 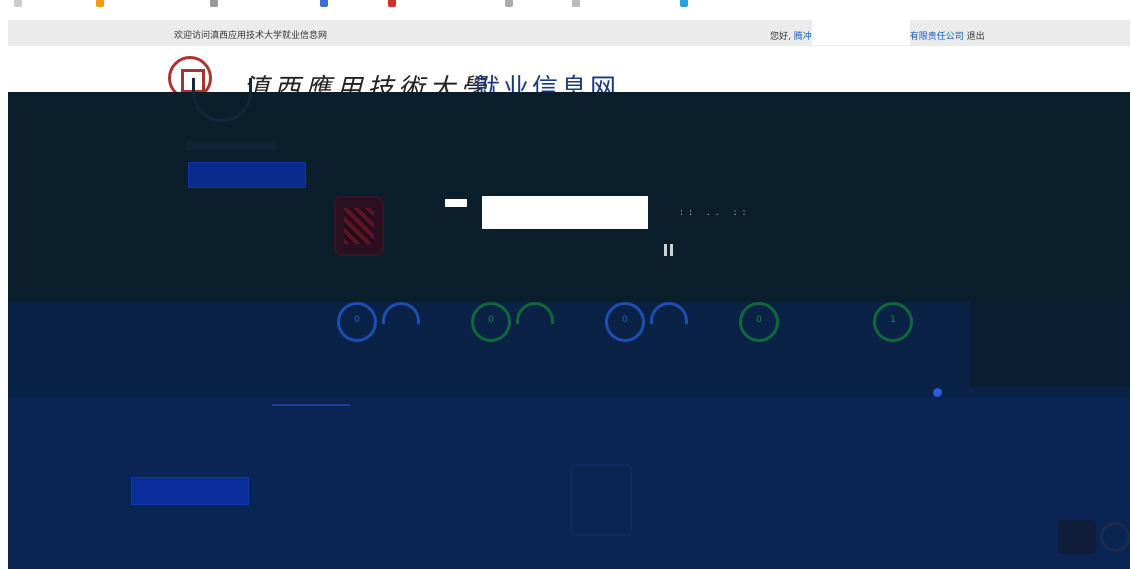 What do you see at coordinates (716, 213) in the screenshot?
I see `dim-info-text: :: .. ::` at bounding box center [716, 213].